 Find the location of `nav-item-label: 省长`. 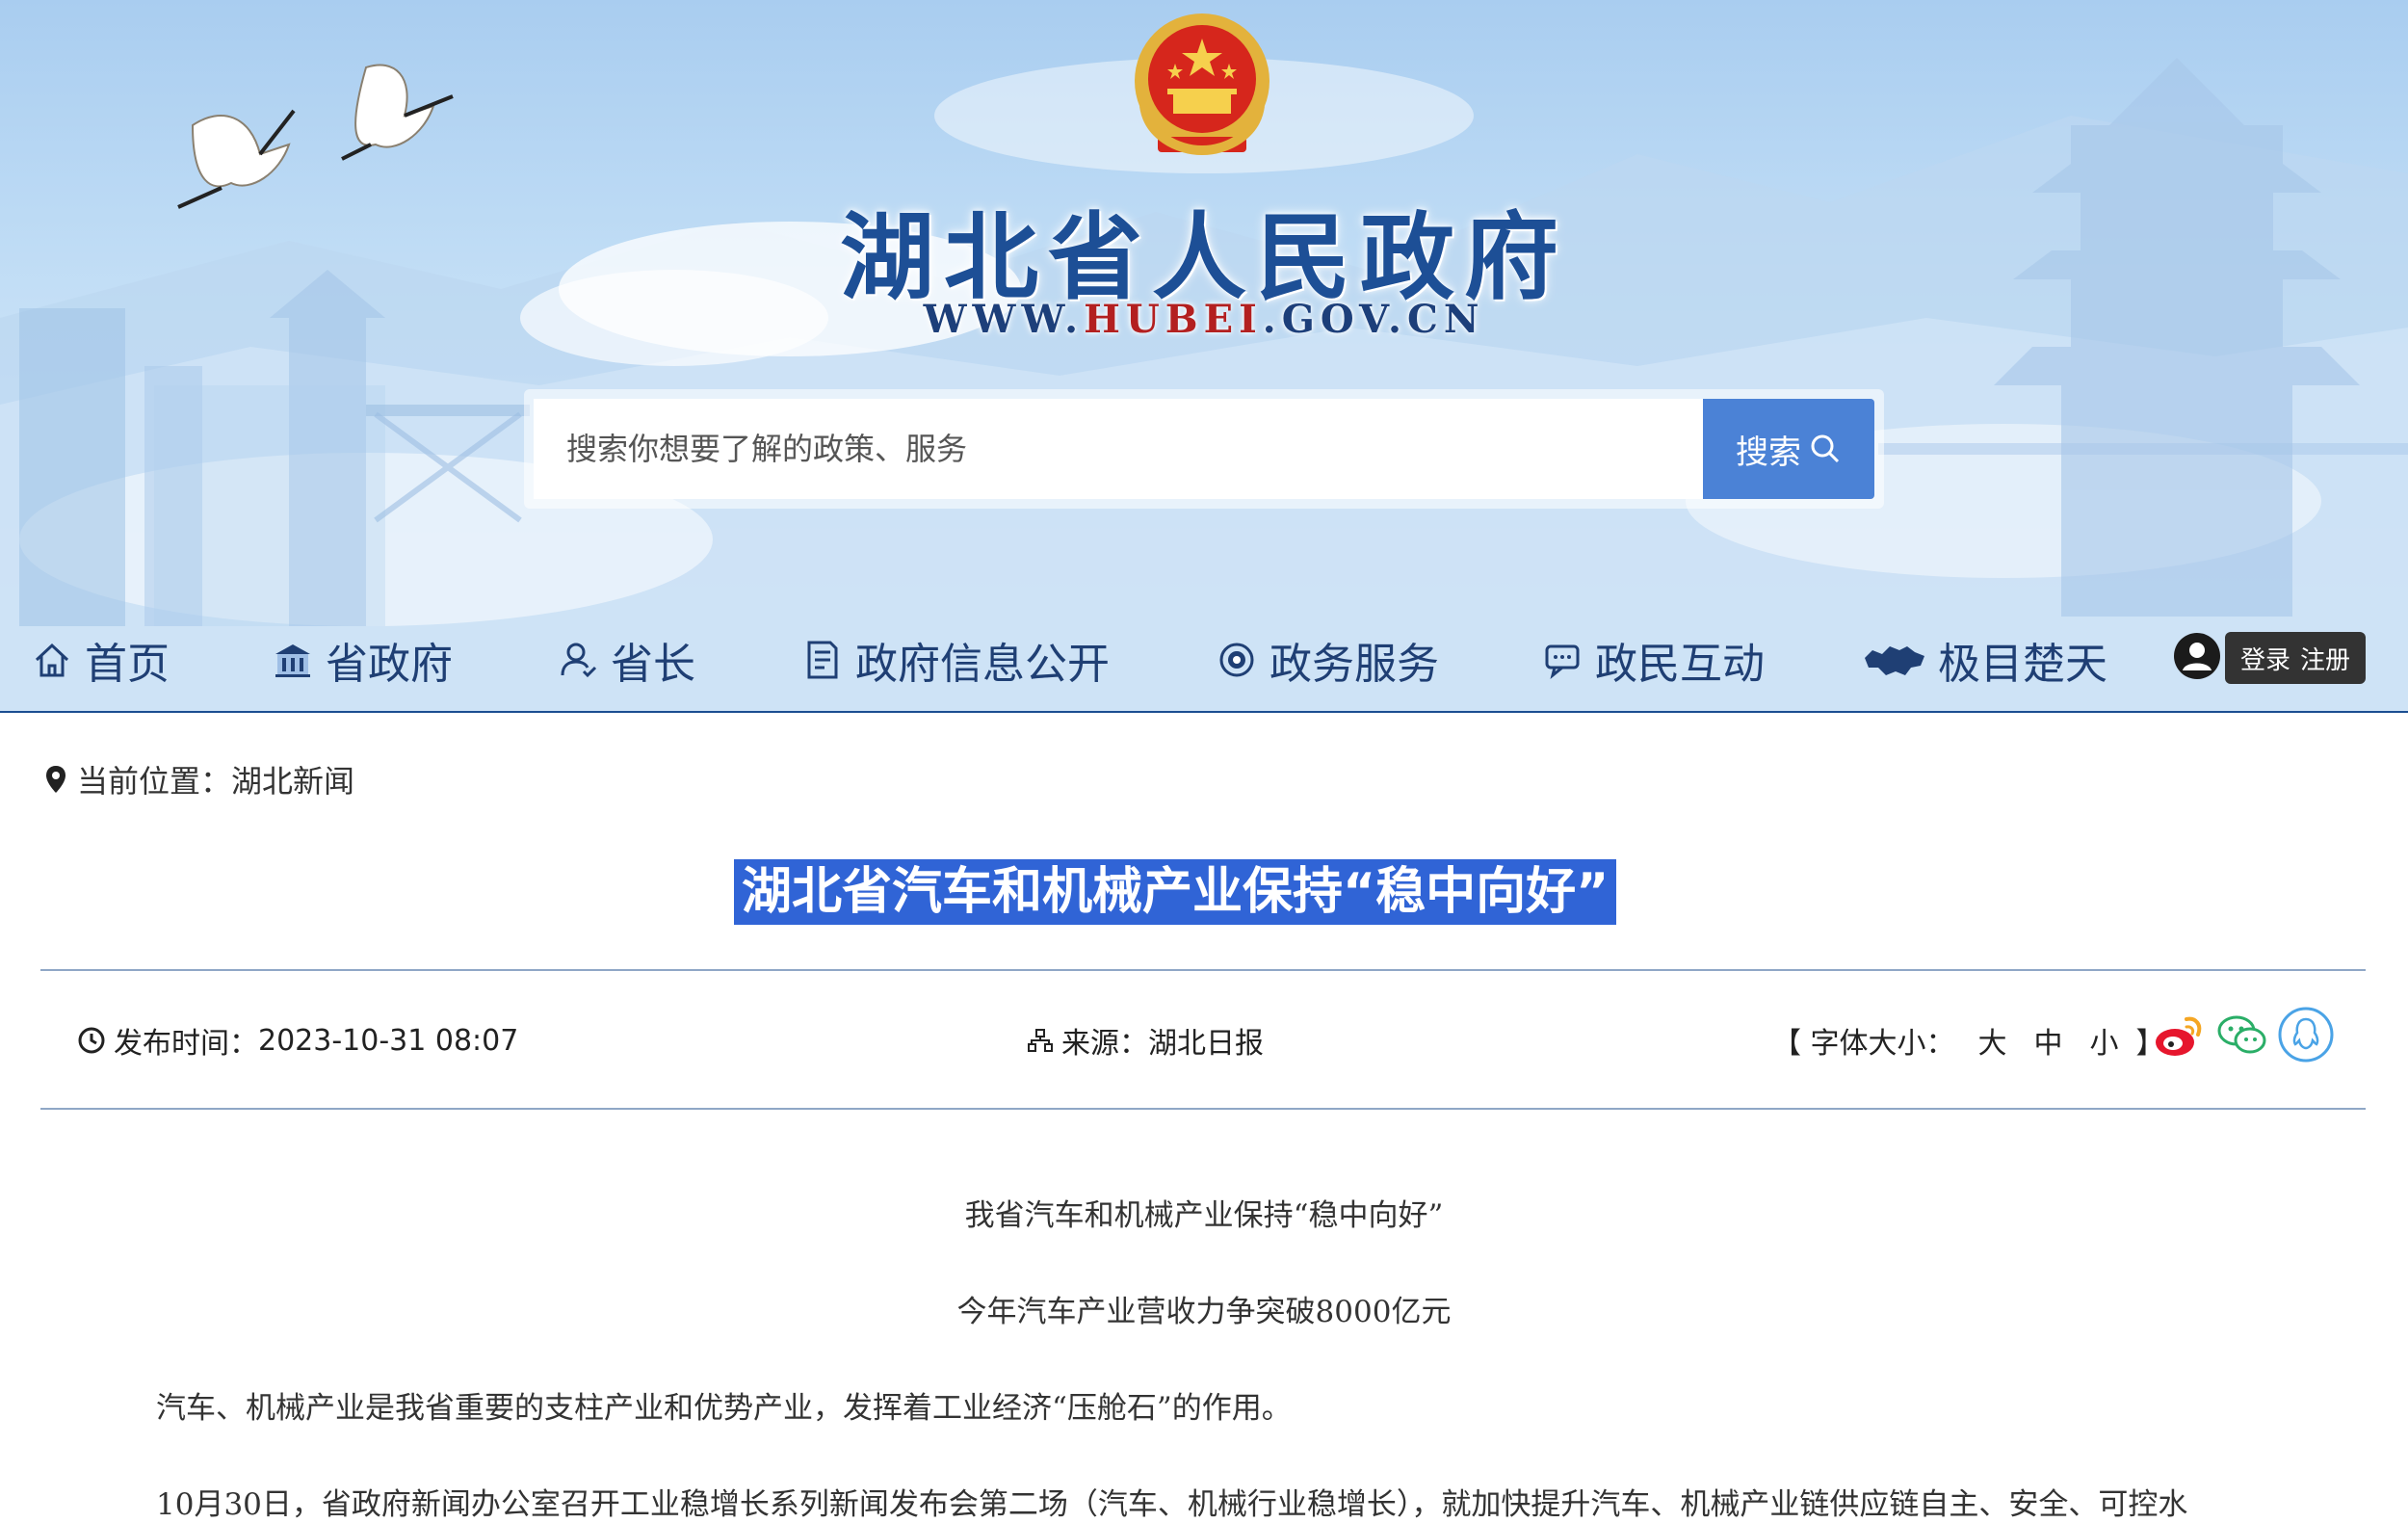

nav-item-label: 省长 is located at coordinates (653, 664).